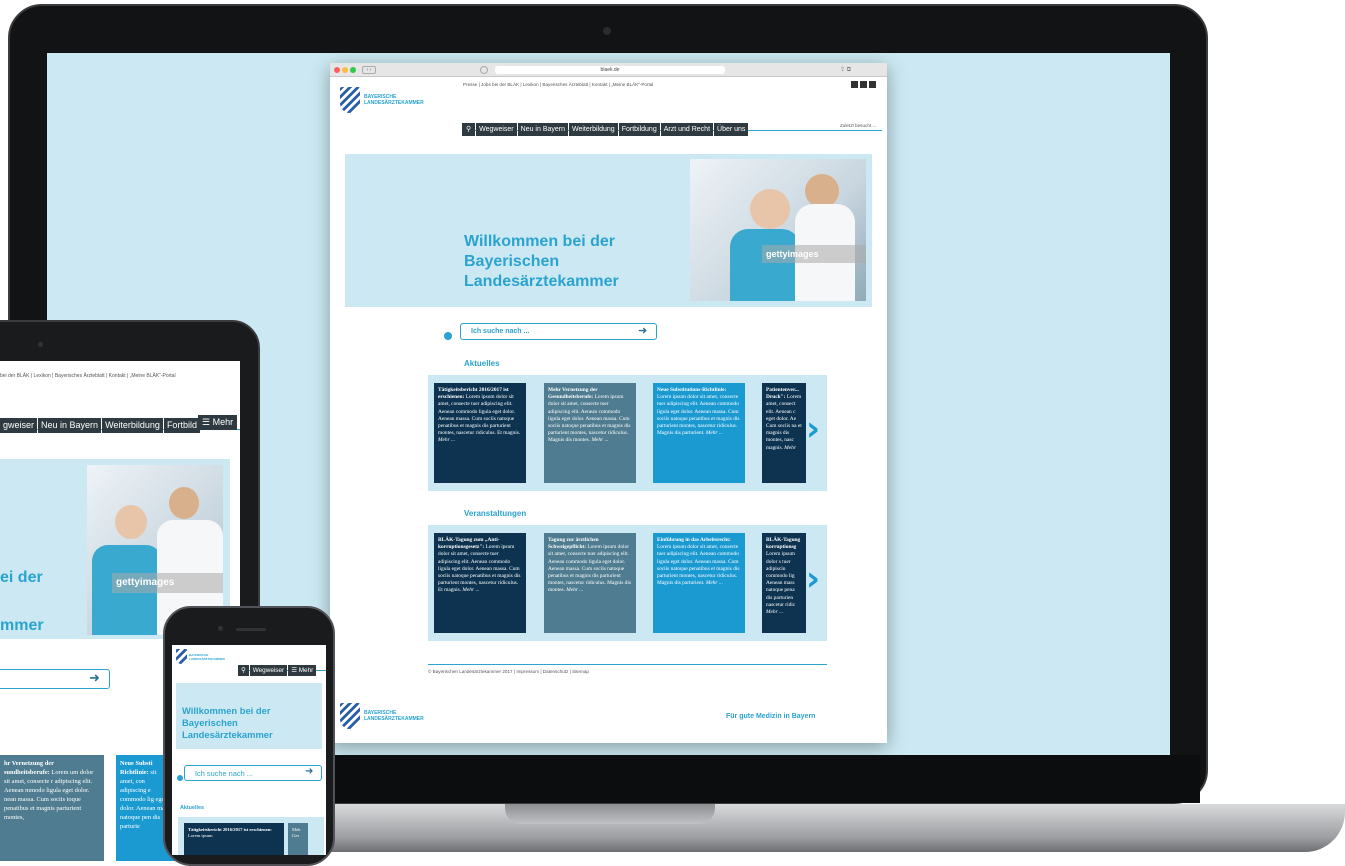 Image resolution: width=1345 pixels, height=866 pixels. What do you see at coordinates (298, 839) in the screenshot?
I see `phone-news-card: Meh Ges` at bounding box center [298, 839].